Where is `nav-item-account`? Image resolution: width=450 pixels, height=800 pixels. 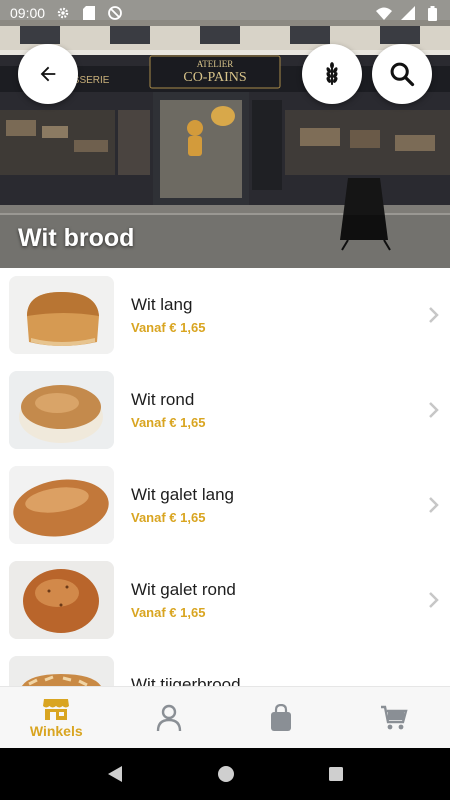 nav-item-account is located at coordinates (169, 717).